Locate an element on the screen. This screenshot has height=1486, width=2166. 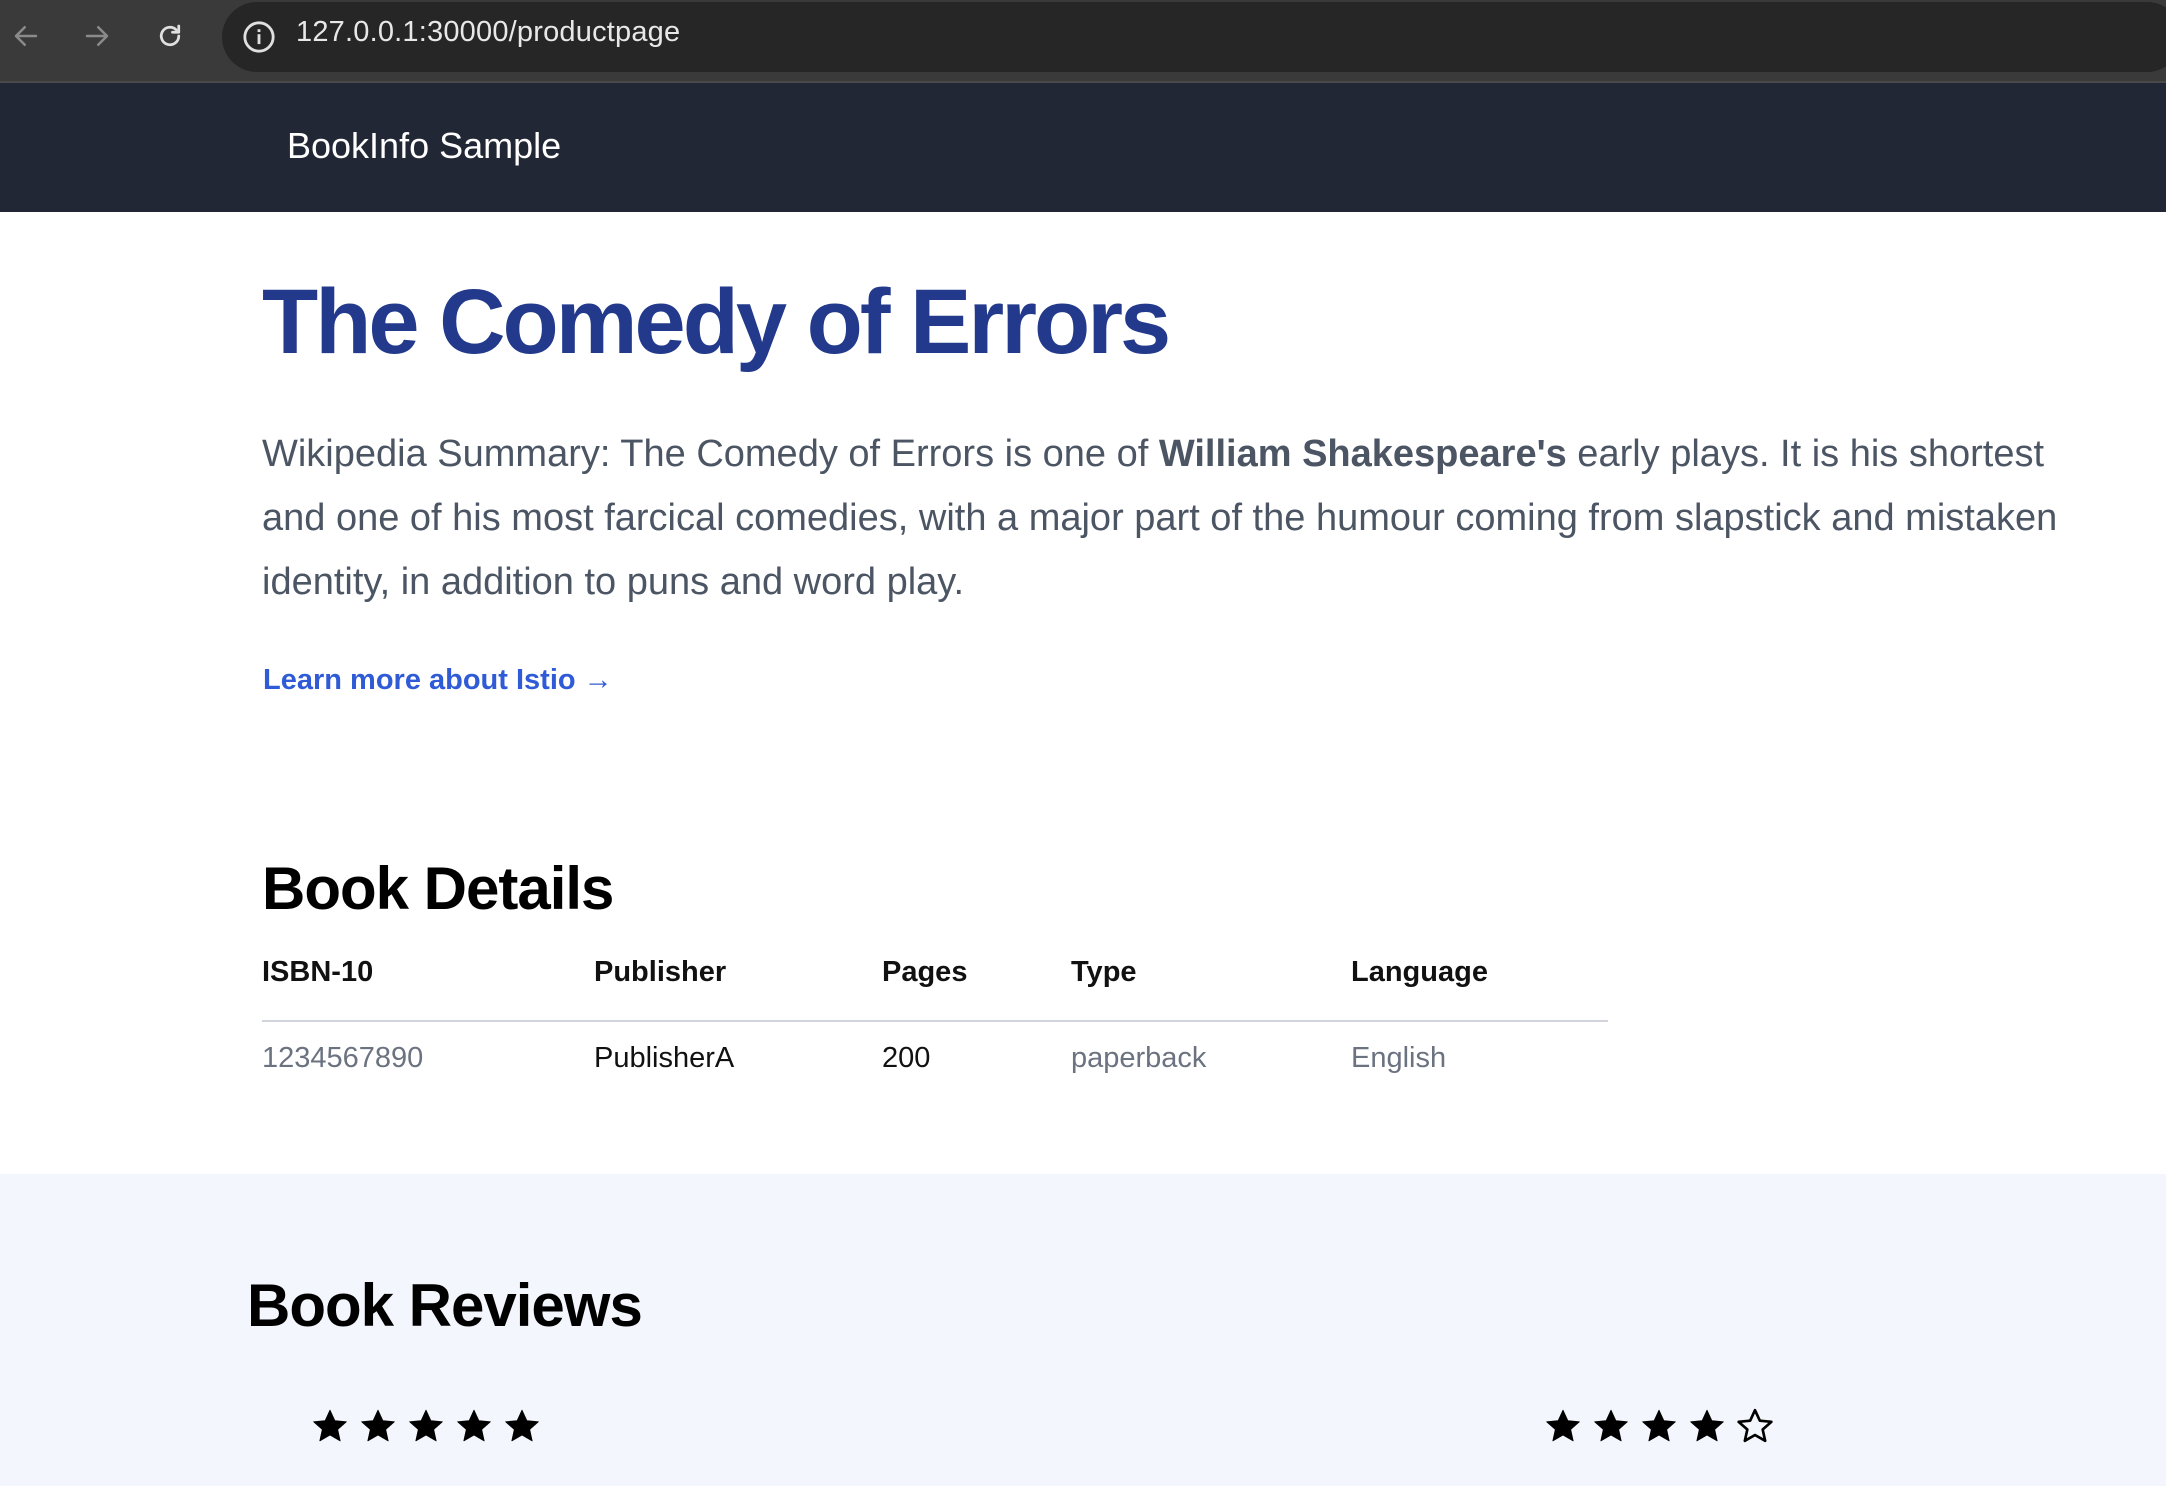
cell-language: English is located at coordinates (1399, 1058).